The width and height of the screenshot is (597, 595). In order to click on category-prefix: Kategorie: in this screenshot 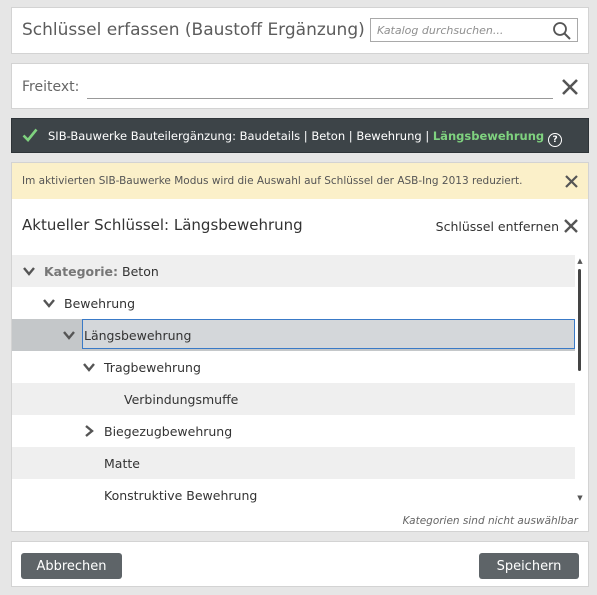, I will do `click(81, 271)`.